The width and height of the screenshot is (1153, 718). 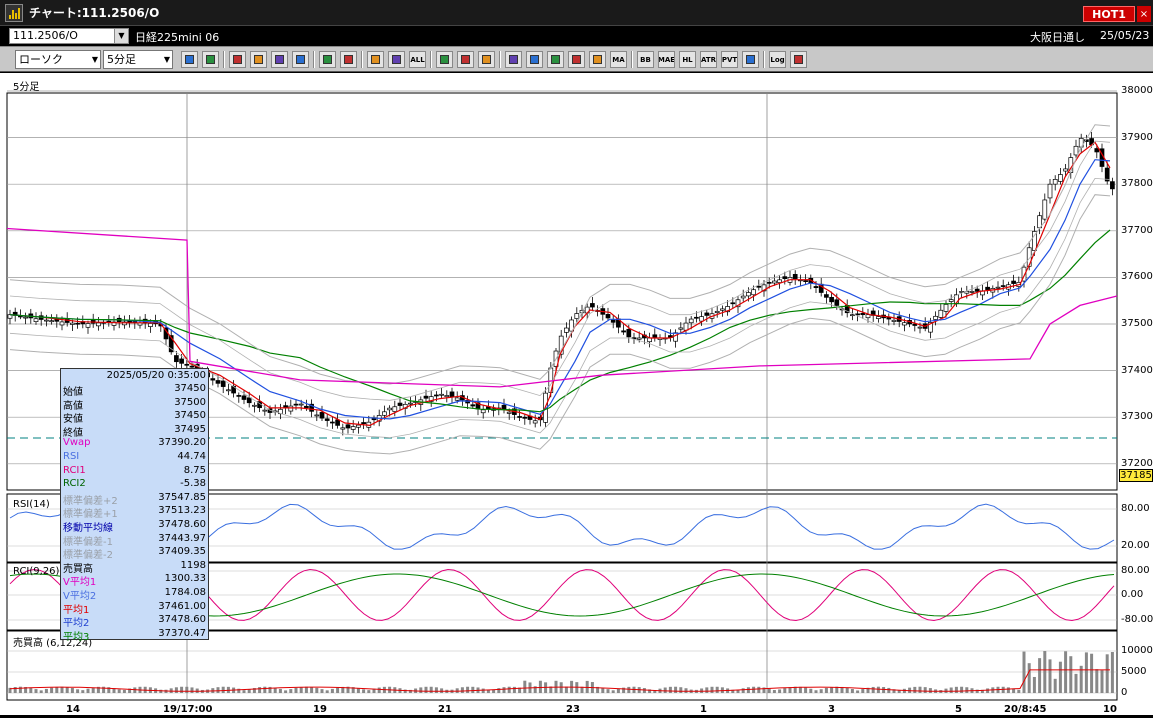 What do you see at coordinates (396, 59) in the screenshot?
I see `candle-b-icon` at bounding box center [396, 59].